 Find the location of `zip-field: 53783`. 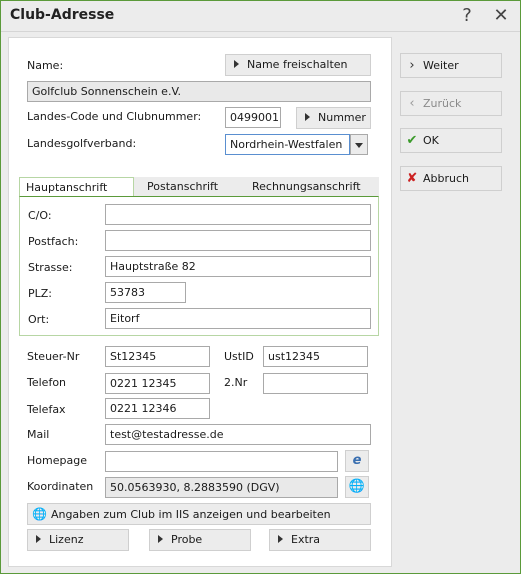

zip-field: 53783 is located at coordinates (145, 292).